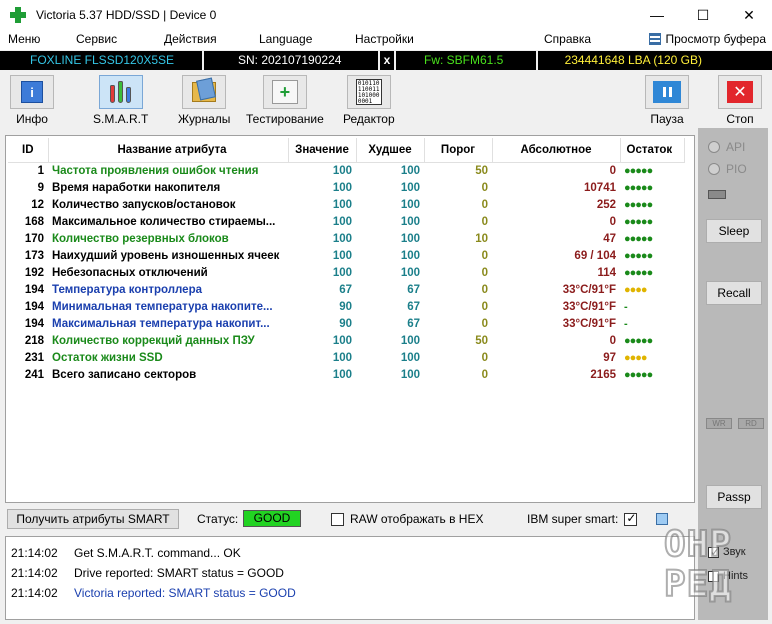 The width and height of the screenshot is (772, 624). Describe the element at coordinates (34, 221) in the screenshot. I see `cell-id: 168` at that location.